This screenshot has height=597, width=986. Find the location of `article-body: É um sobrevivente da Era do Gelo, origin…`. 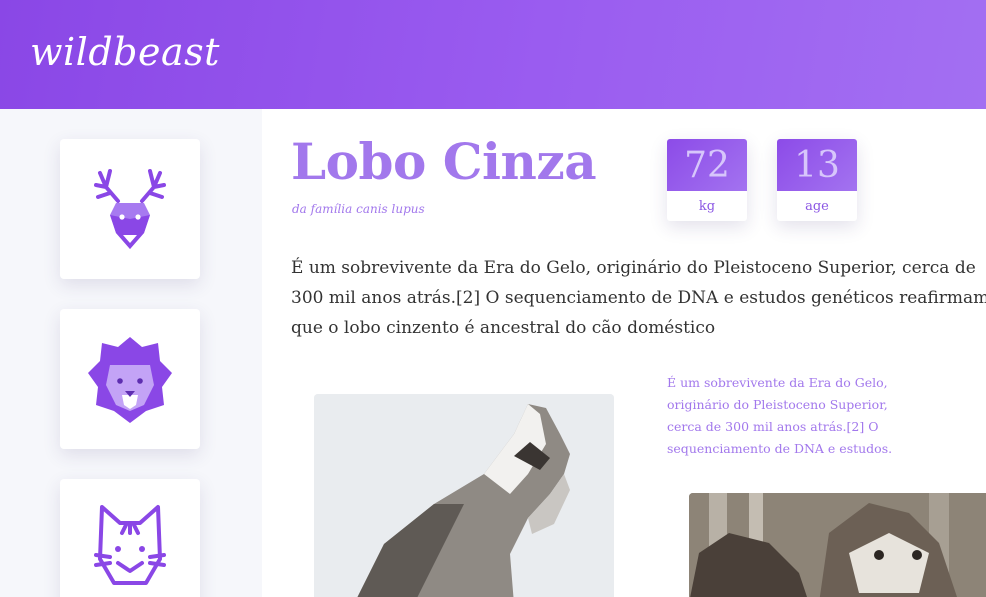

article-body: É um sobrevivente da Era do Gelo, origin… is located at coordinates (638, 298).